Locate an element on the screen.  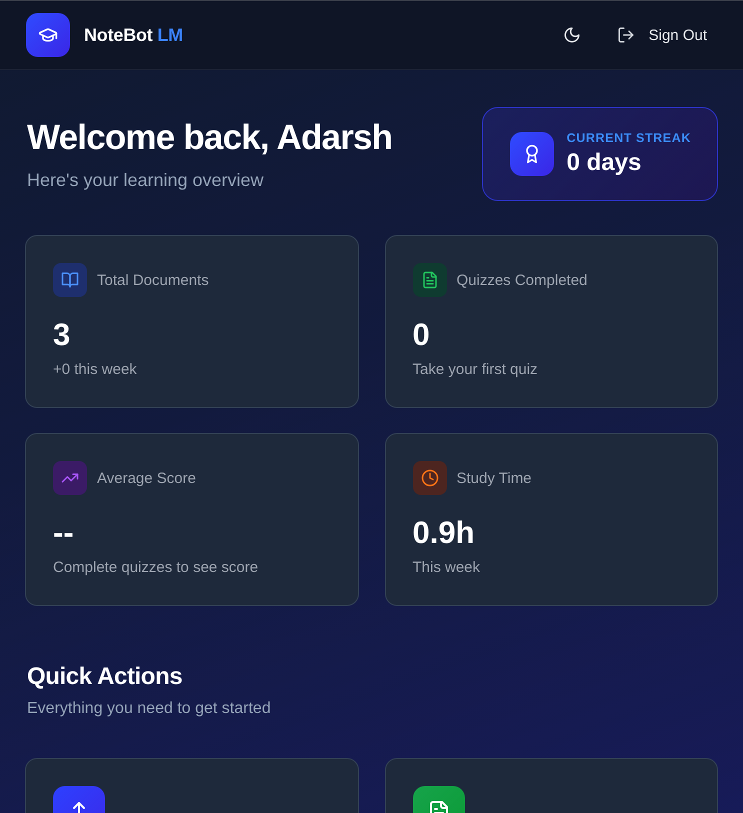
stat-note: Complete quizzes to see score is located at coordinates (156, 568).